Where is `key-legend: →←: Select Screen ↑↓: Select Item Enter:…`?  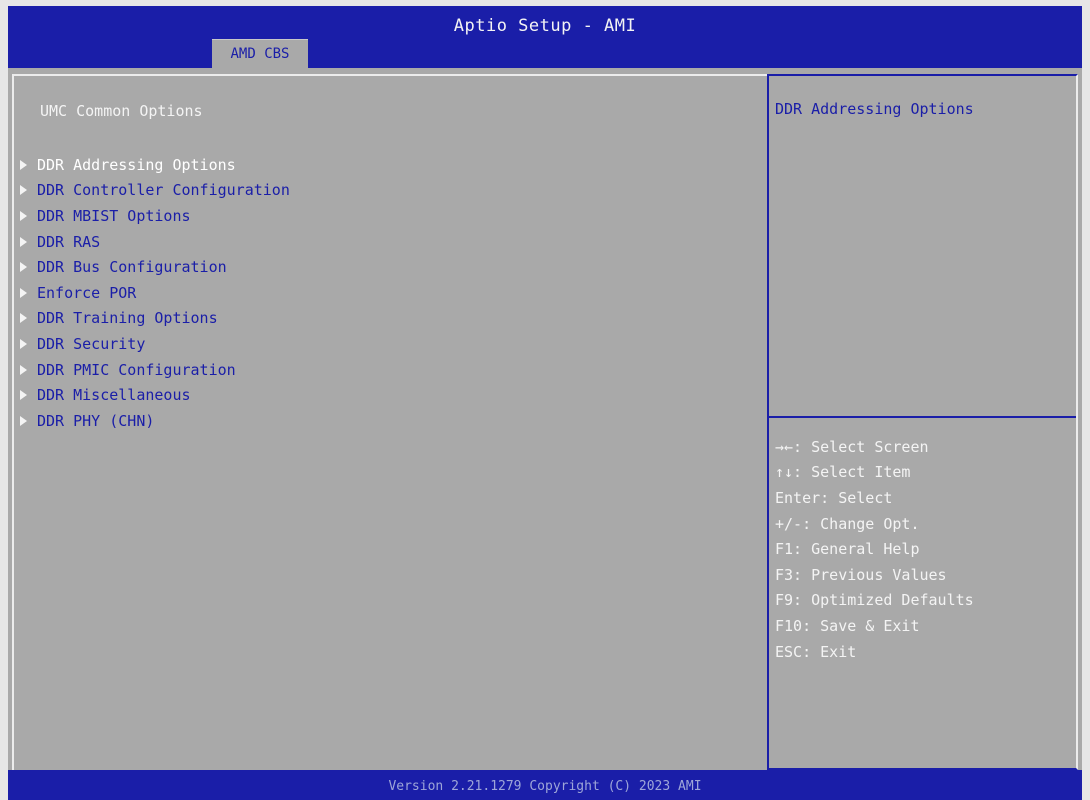 key-legend: →←: Select Screen ↑↓: Select Item Enter:… is located at coordinates (874, 549).